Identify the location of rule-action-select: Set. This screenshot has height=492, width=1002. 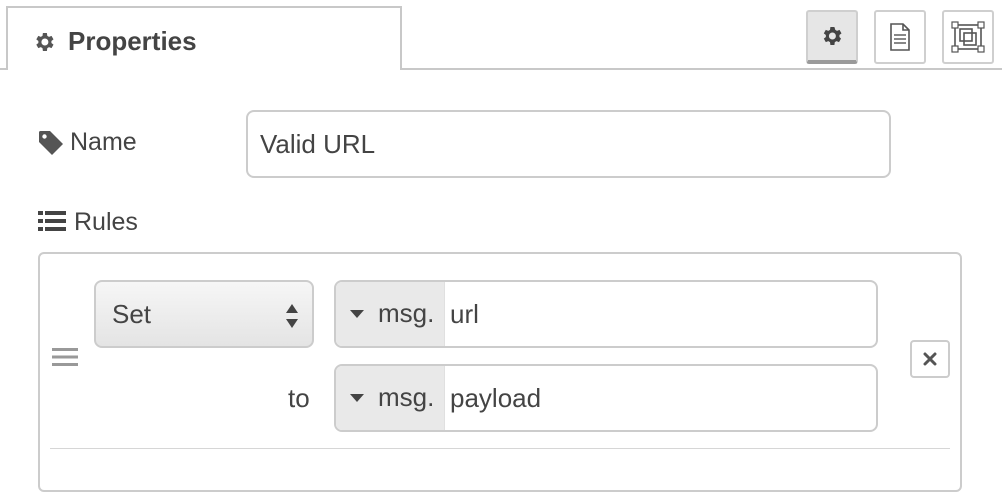
(204, 314).